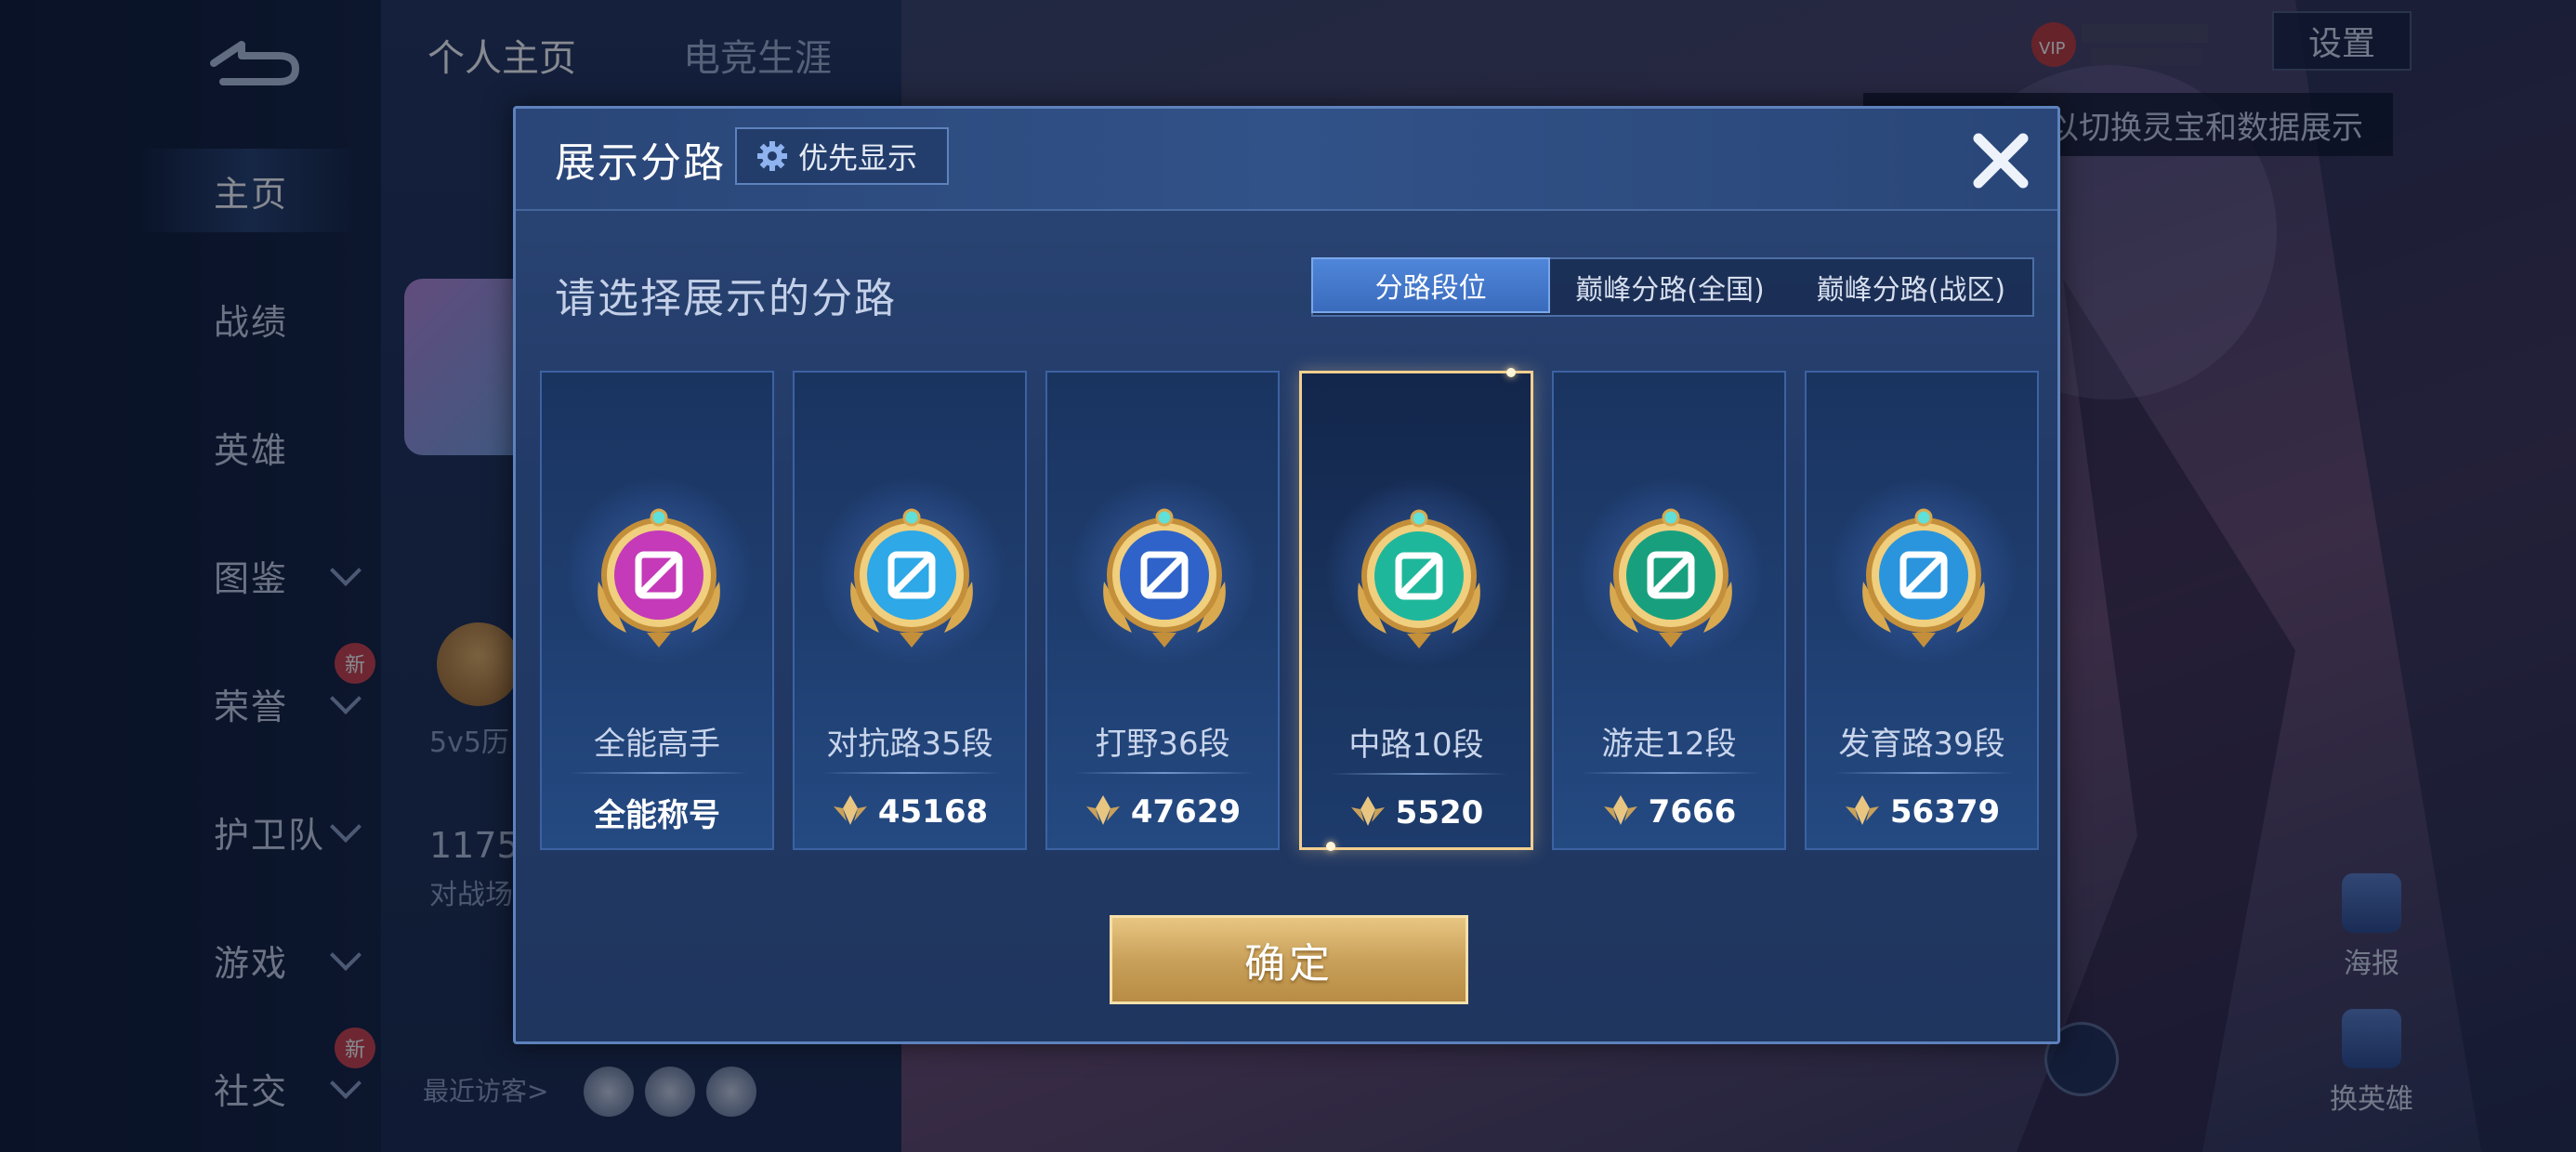  What do you see at coordinates (1692, 812) in the screenshot?
I see `lane-card-value: 7666` at bounding box center [1692, 812].